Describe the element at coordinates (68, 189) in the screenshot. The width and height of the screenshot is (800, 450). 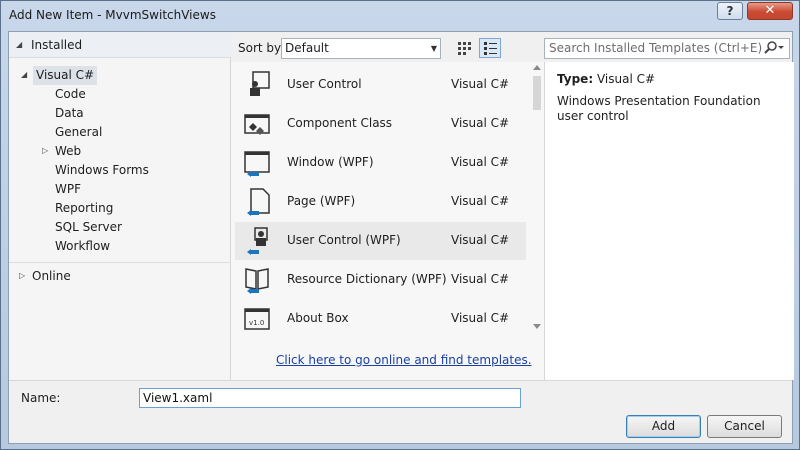
I see `tree-node-wpf: WPF` at that location.